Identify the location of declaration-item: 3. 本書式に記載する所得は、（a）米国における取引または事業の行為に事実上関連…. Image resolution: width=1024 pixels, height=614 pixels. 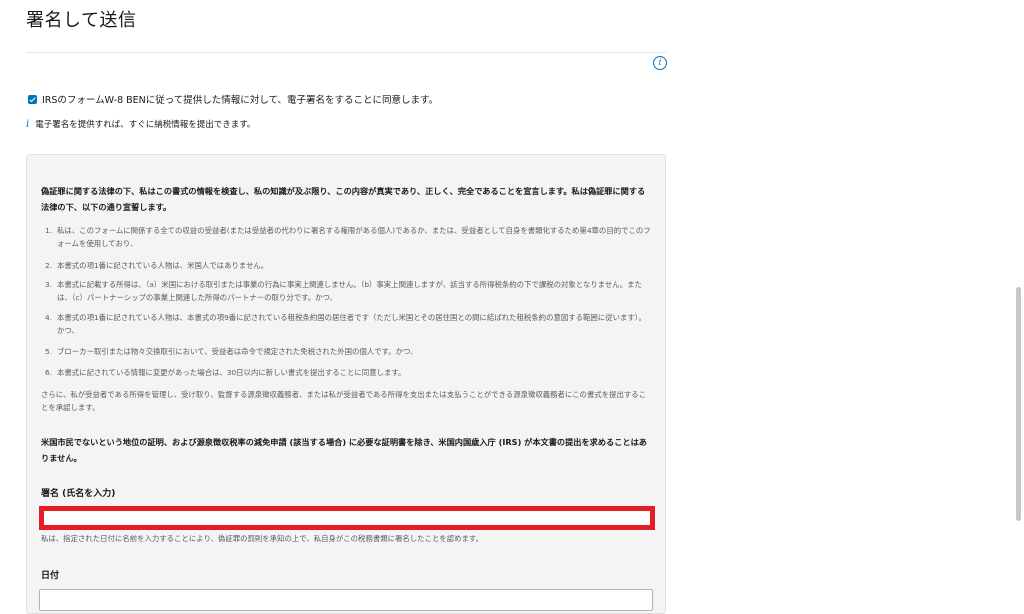
(348, 291).